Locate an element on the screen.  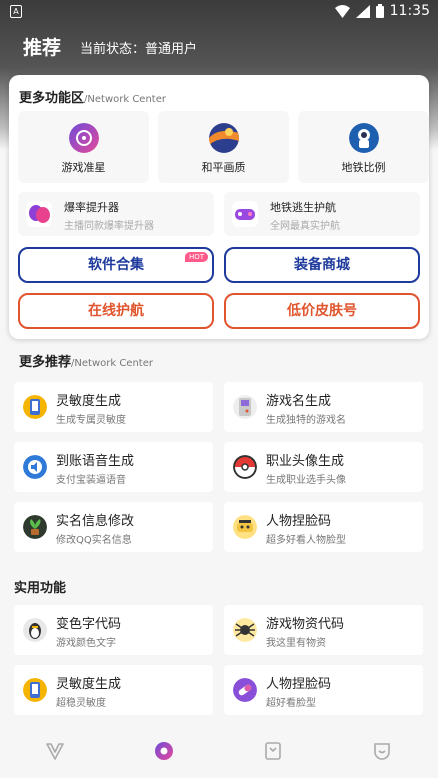
software-collection-button: 软件合集 HOT is located at coordinates (116, 265).